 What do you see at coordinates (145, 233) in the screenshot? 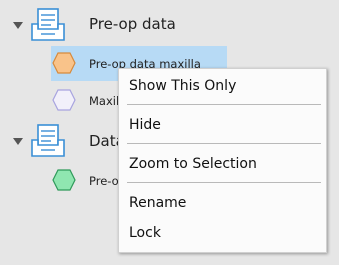
I see `menu-item-lock: Lock` at bounding box center [145, 233].